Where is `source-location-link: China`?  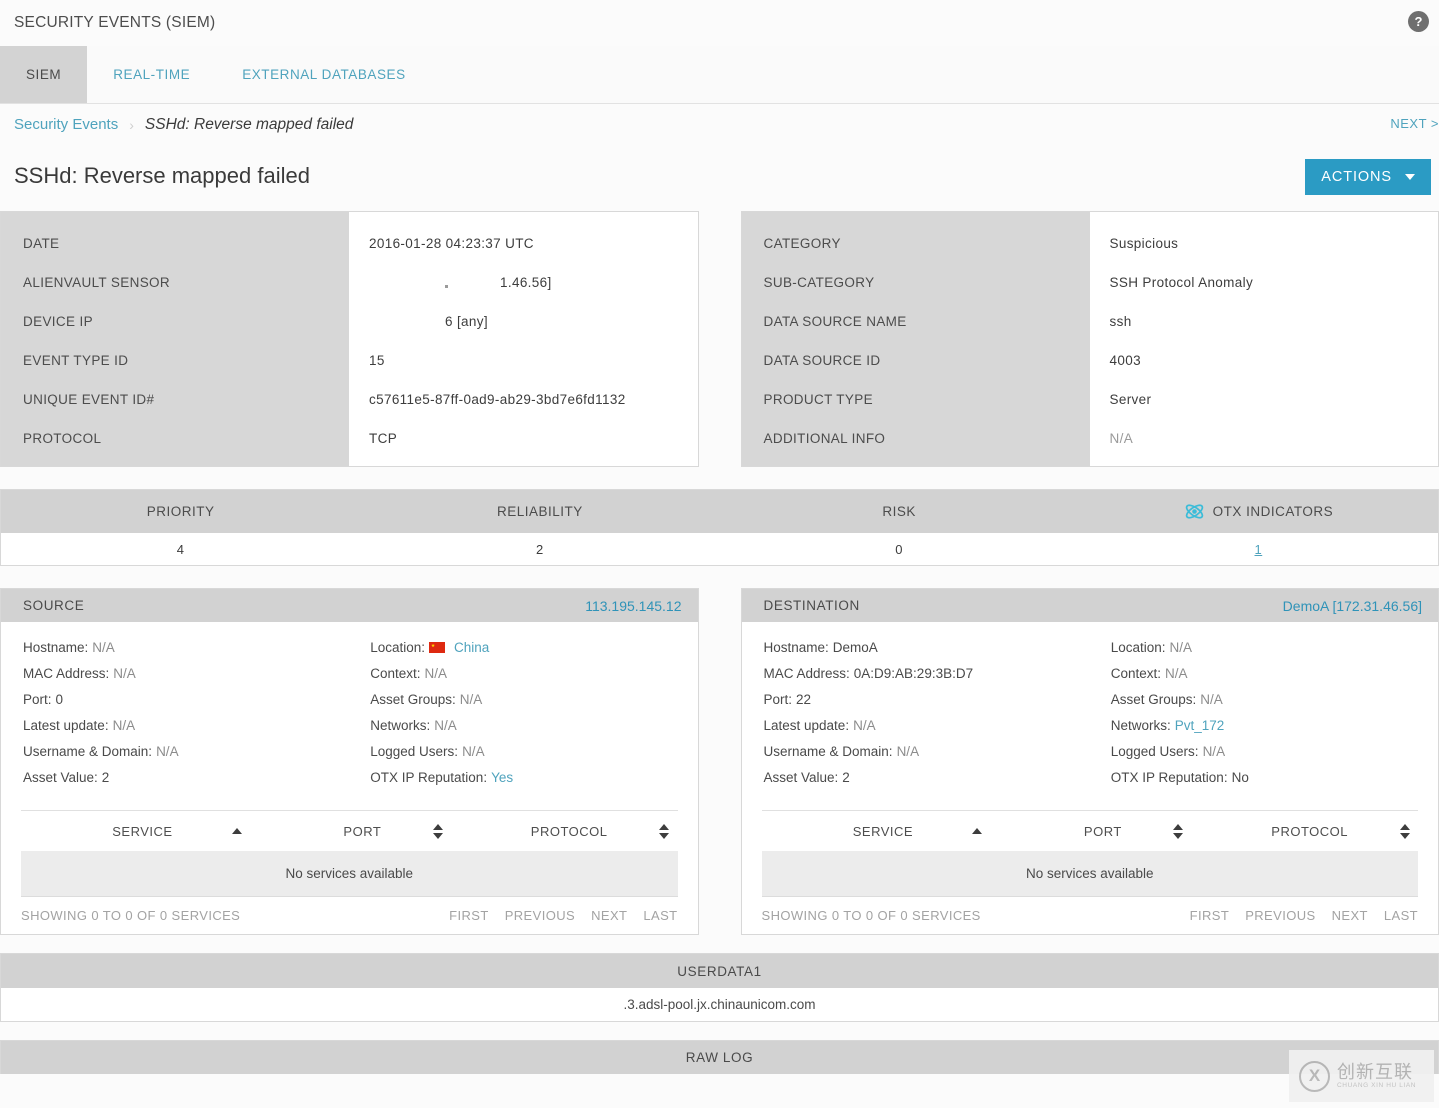
source-location-link: China is located at coordinates (471, 647).